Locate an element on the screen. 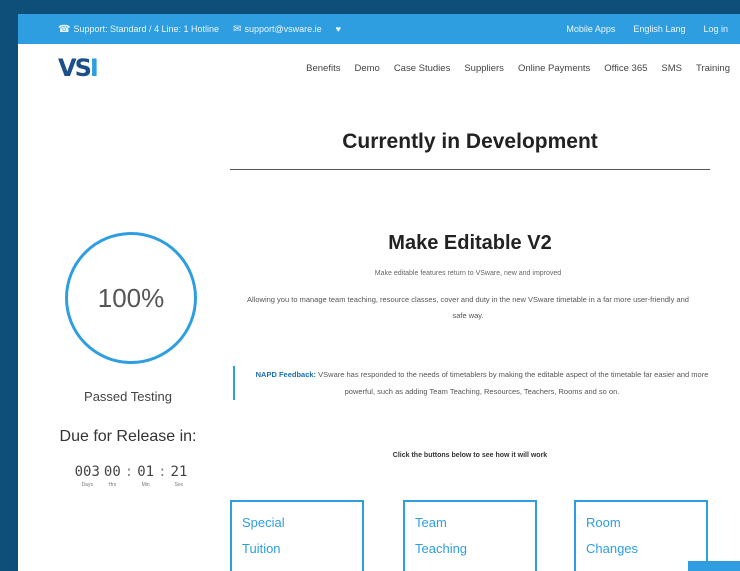 This screenshot has height=571, width=740. email-contact: ✉ support@vsware.ie is located at coordinates (277, 29).